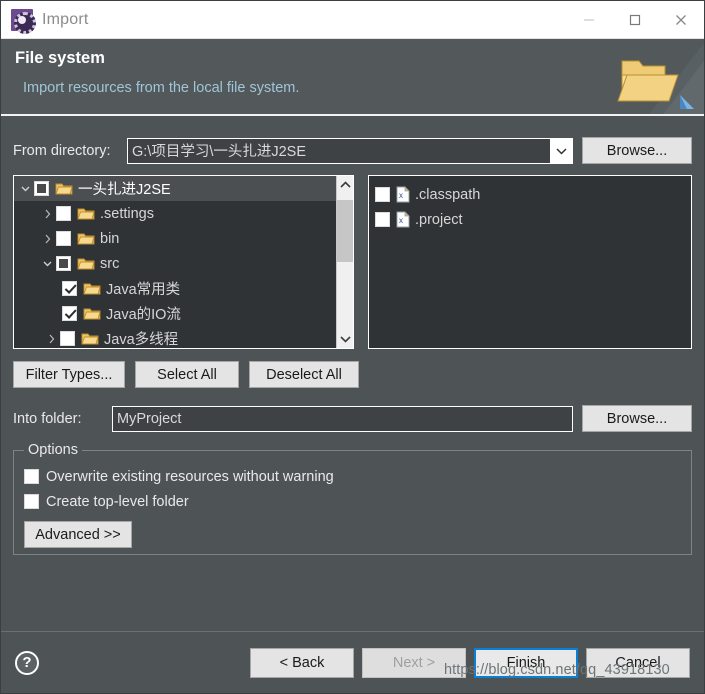  What do you see at coordinates (60, 58) in the screenshot?
I see `page-title: File system` at bounding box center [60, 58].